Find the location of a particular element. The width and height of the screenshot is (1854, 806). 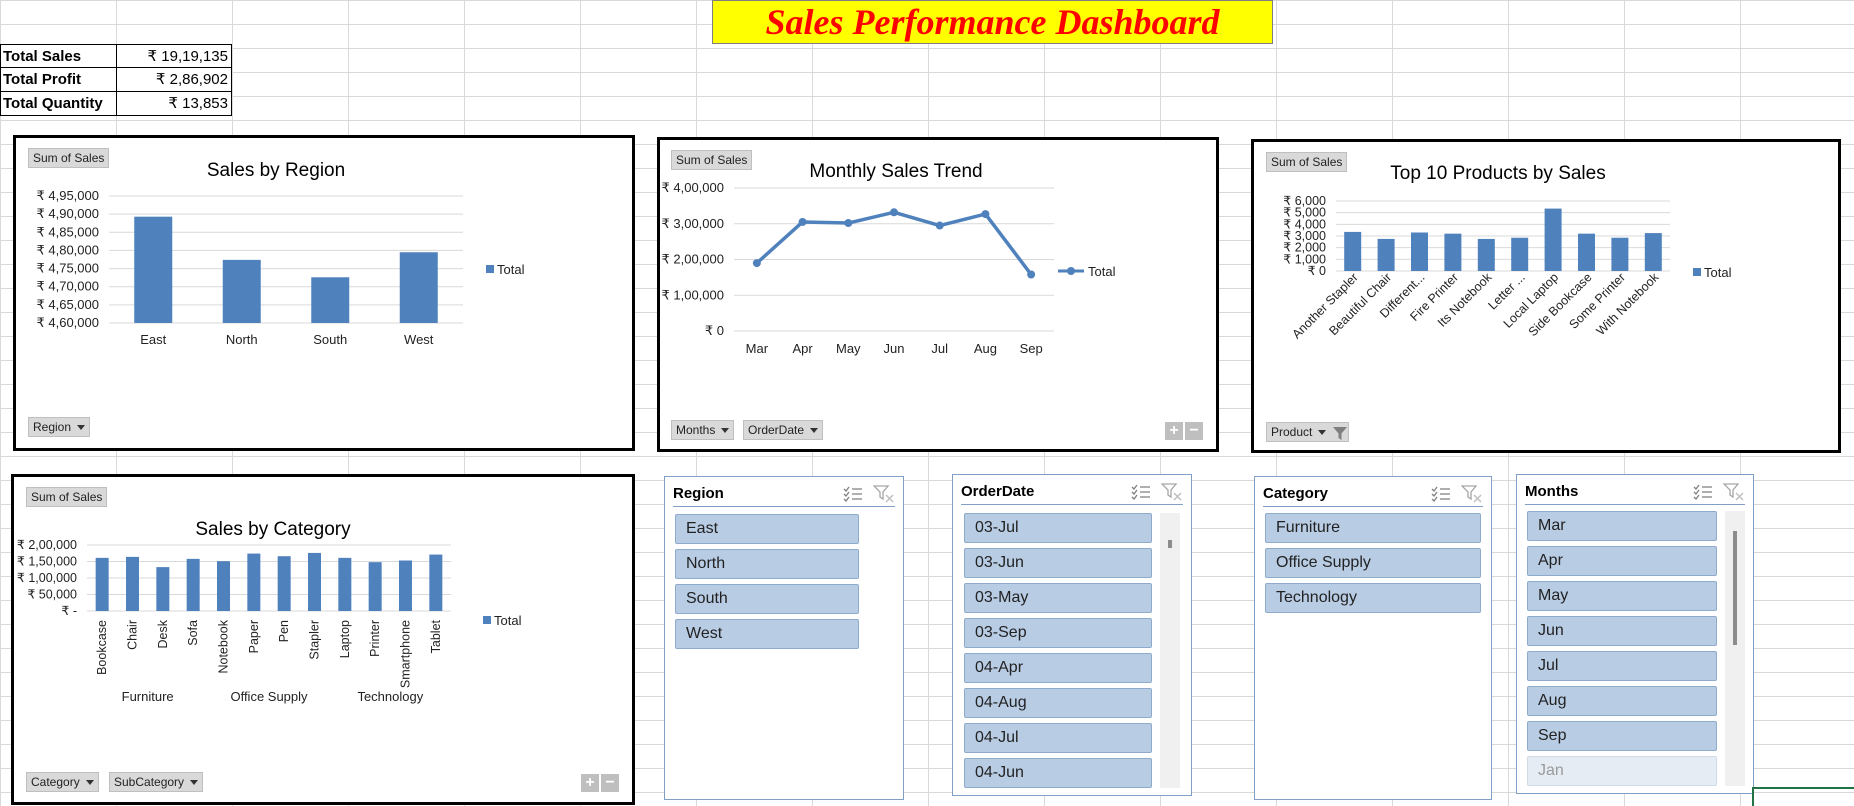

slicer-item: East is located at coordinates (767, 529).